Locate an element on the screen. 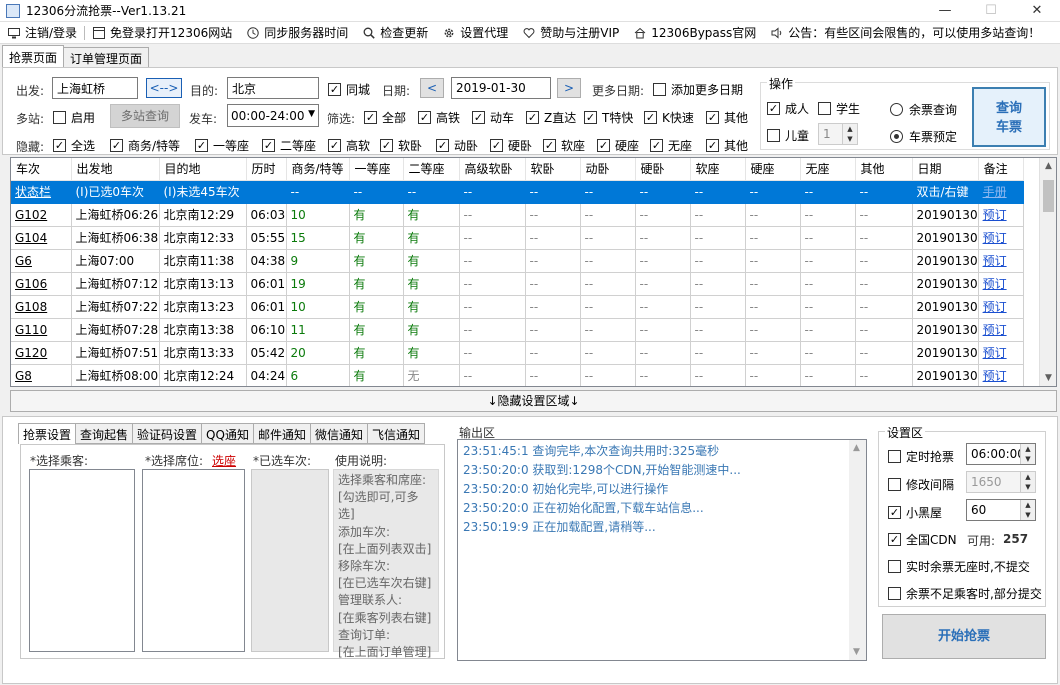 The height and width of the screenshot is (685, 1060). date-input is located at coordinates (501, 88).